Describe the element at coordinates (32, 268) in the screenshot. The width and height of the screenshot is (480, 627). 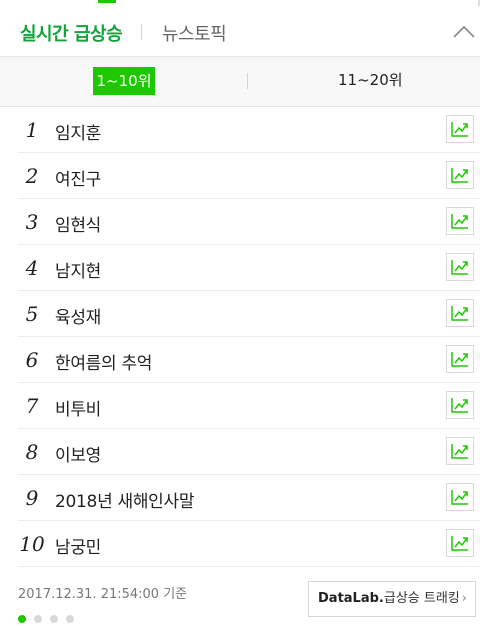
I see `rank-number: 4` at that location.